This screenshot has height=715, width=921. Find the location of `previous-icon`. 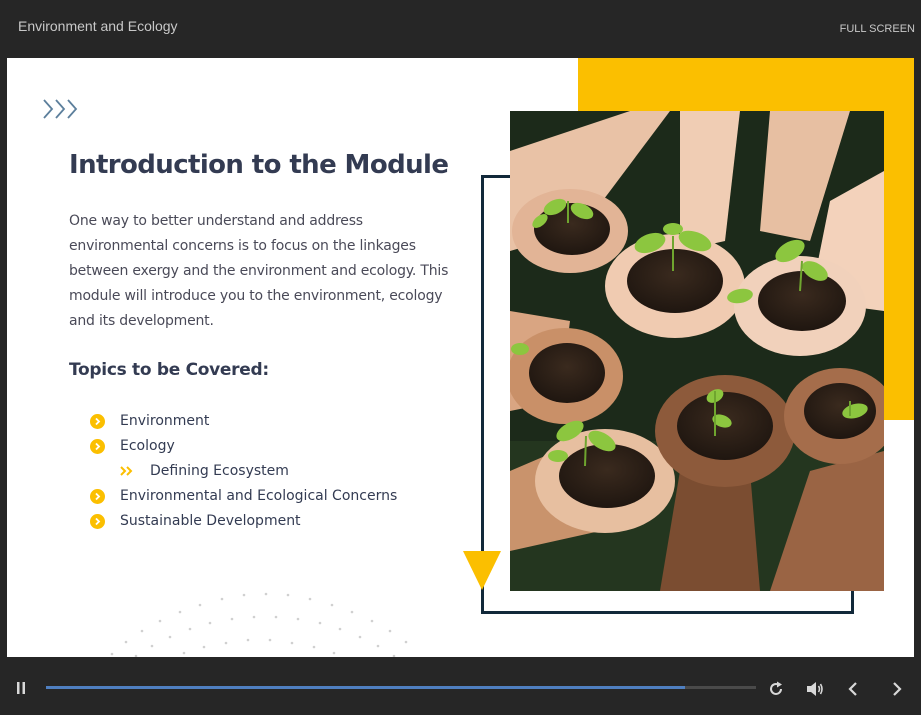

previous-icon is located at coordinates (853, 689).